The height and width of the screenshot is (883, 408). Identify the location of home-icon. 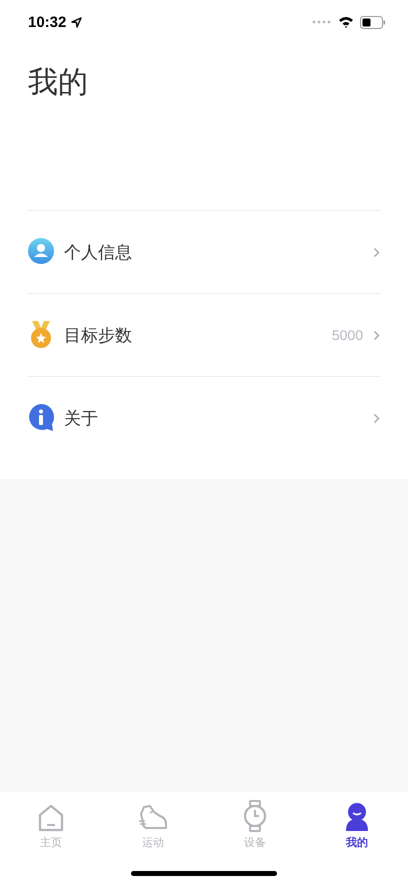
(51, 818).